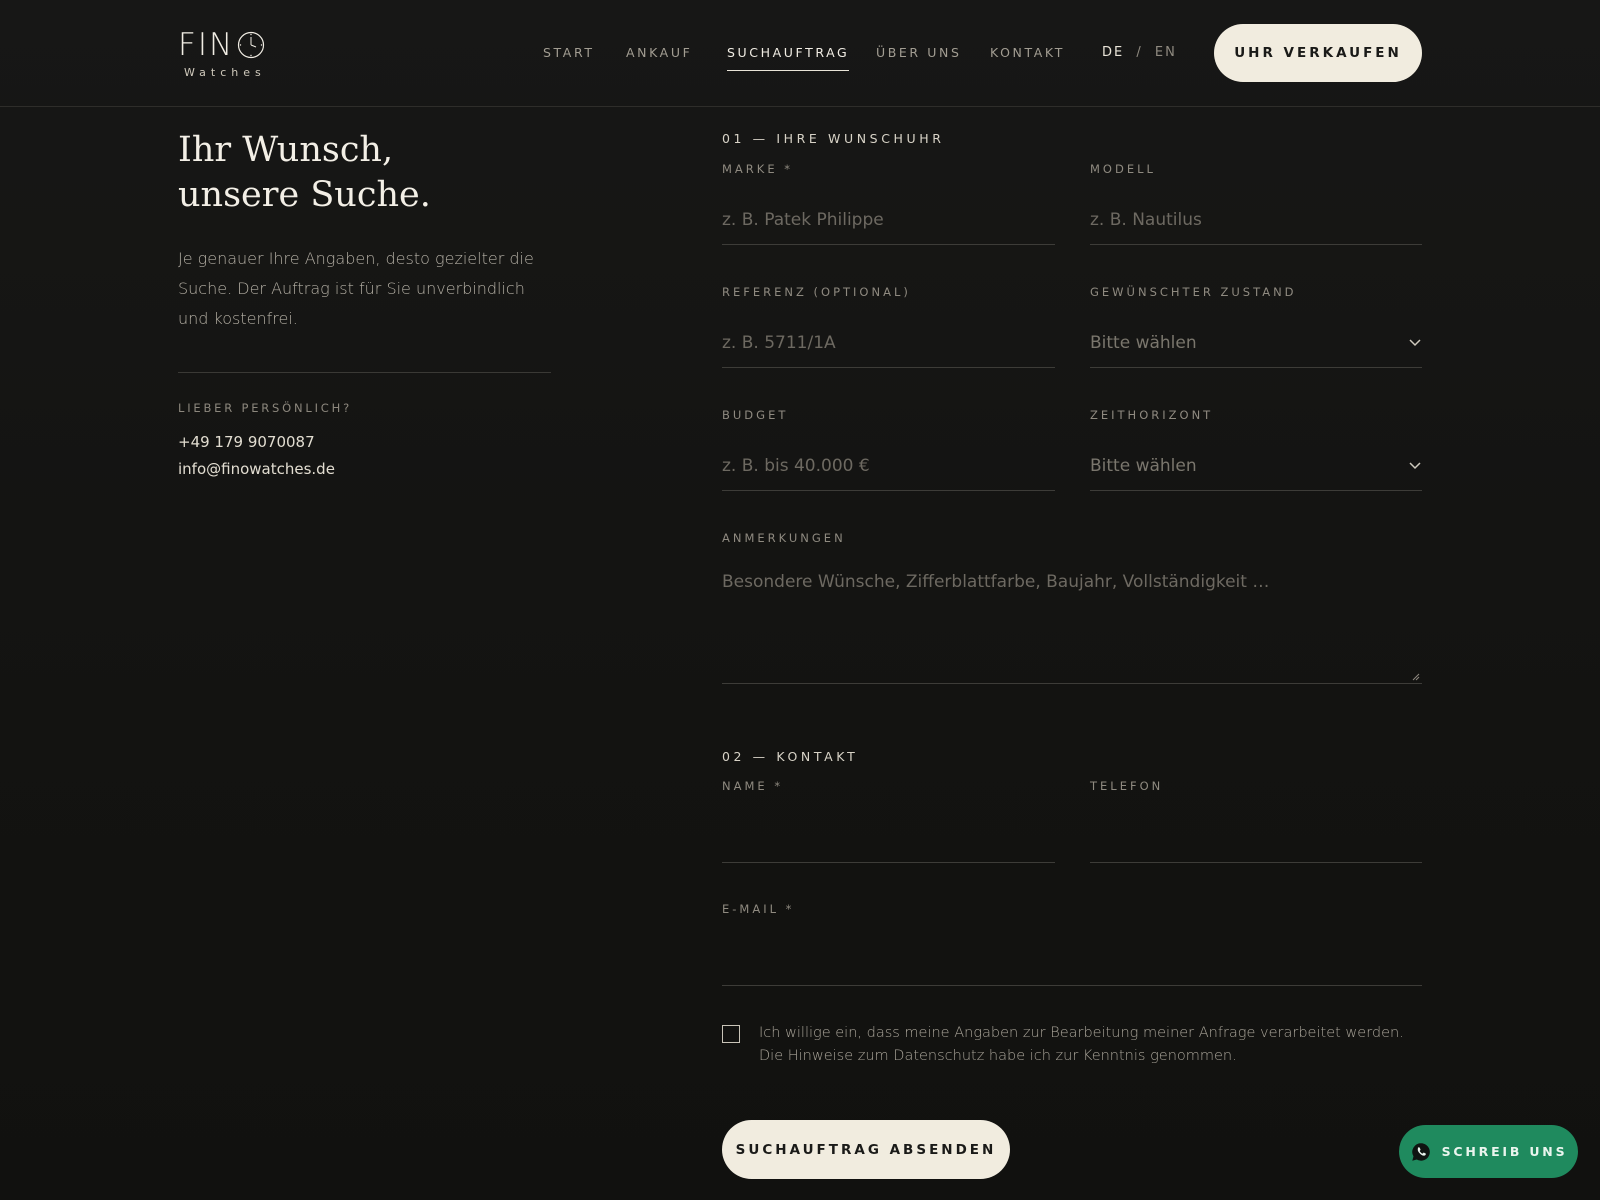  What do you see at coordinates (1256, 471) in the screenshot?
I see `zeithorizont-select: Bitte wählen` at bounding box center [1256, 471].